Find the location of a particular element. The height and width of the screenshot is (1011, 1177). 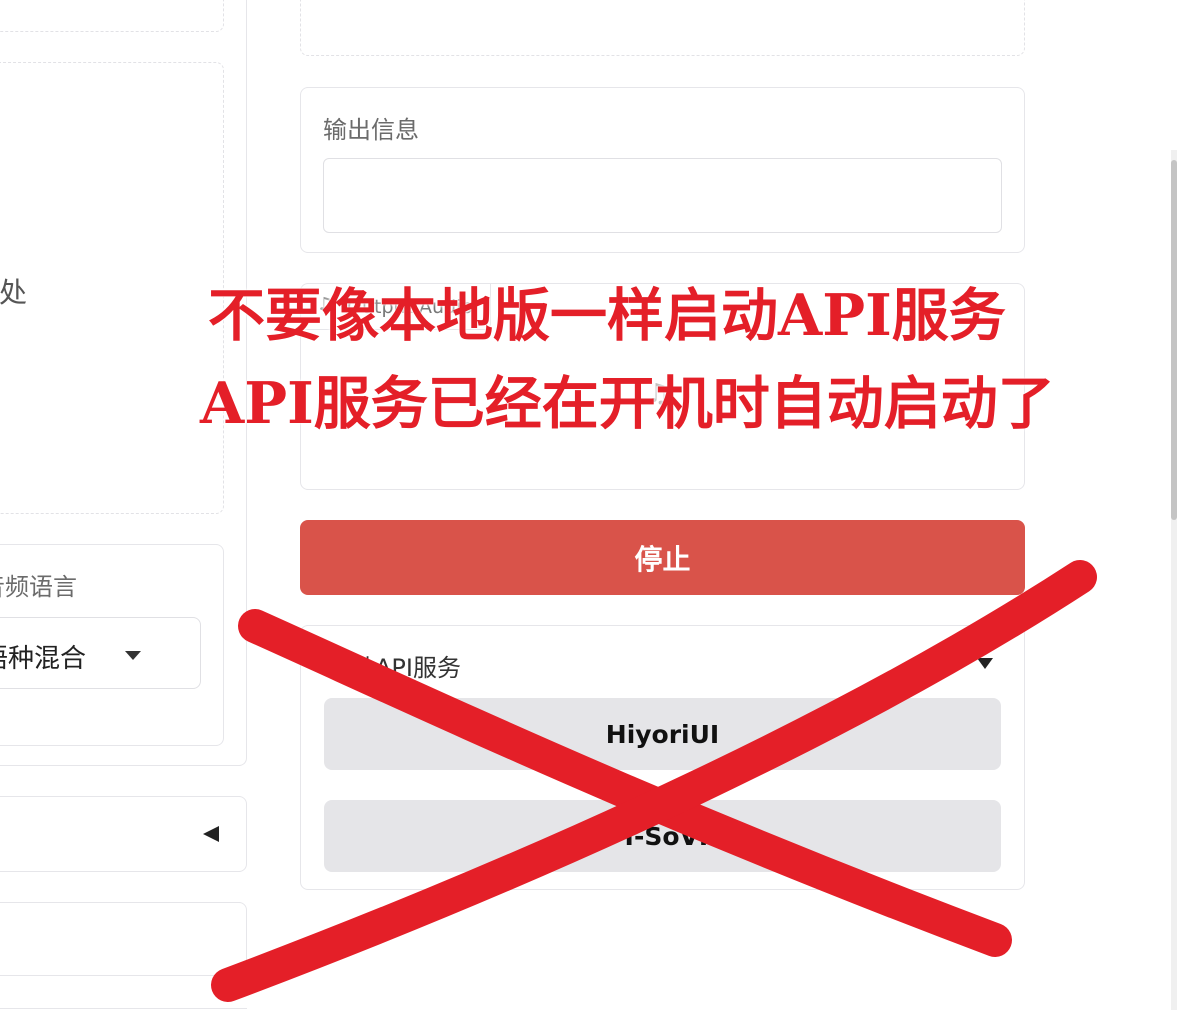

api-section-label: 动API服务 is located at coordinates (406, 665).